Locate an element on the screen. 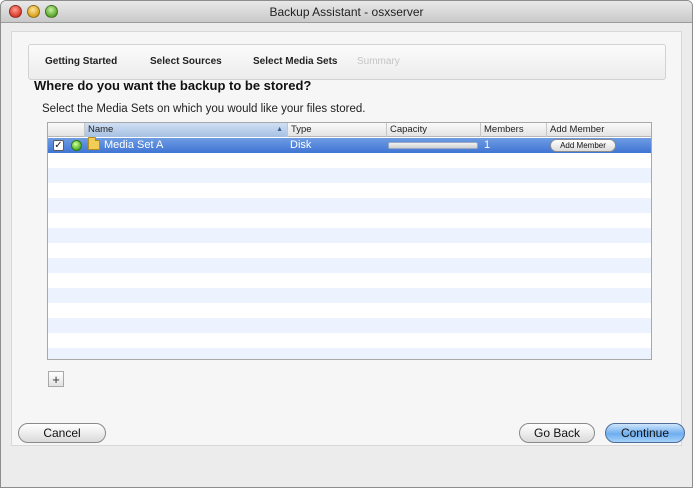 The height and width of the screenshot is (488, 693). step-summary: Summary is located at coordinates (378, 61).